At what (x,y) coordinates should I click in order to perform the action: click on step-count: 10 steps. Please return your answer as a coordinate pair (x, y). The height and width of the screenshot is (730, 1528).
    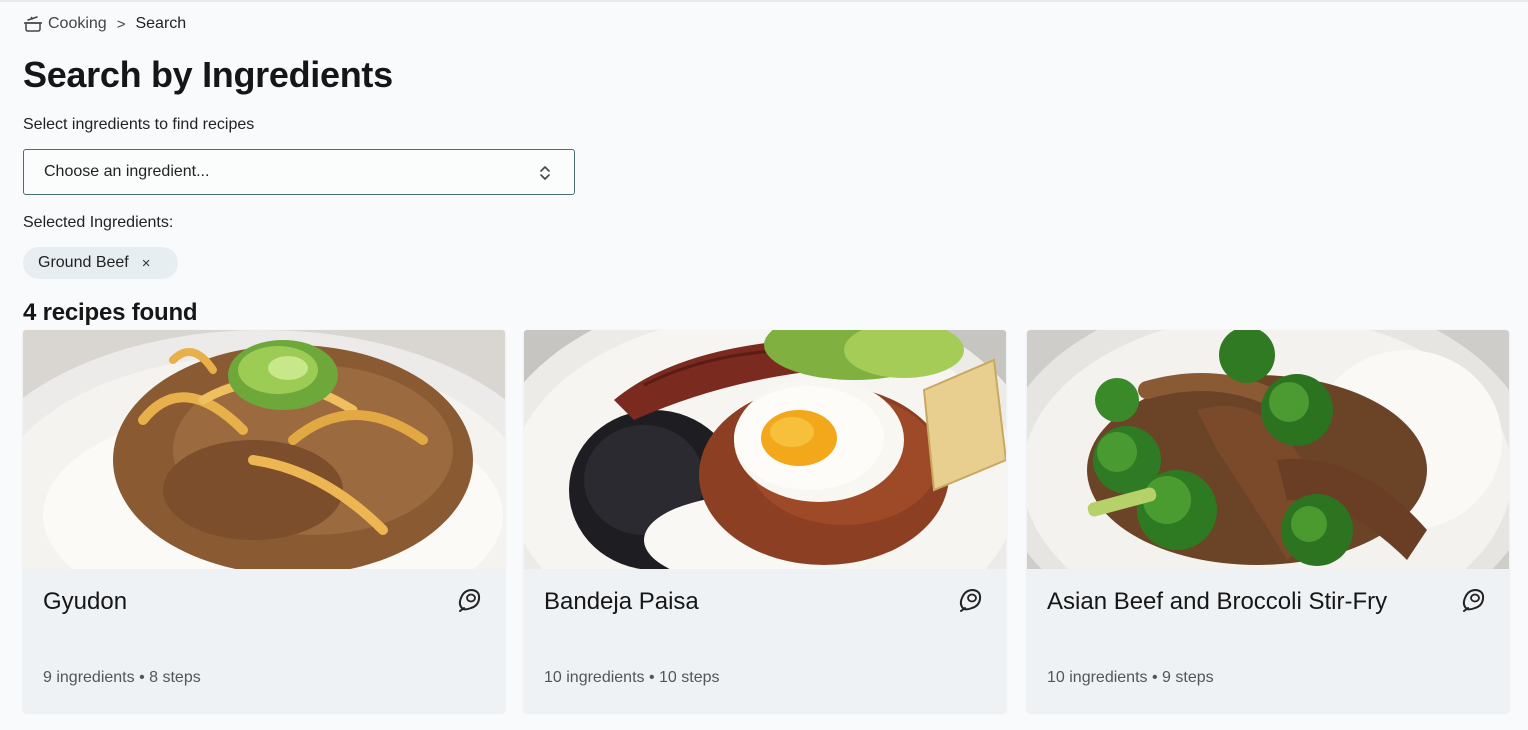
    Looking at the image, I should click on (689, 677).